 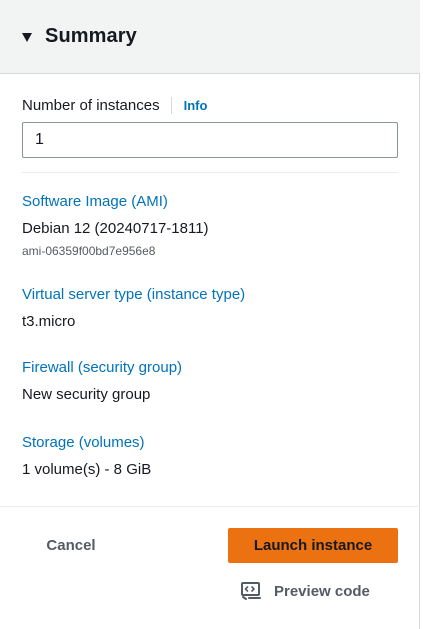 I want to click on summary-title: Summary, so click(x=91, y=36).